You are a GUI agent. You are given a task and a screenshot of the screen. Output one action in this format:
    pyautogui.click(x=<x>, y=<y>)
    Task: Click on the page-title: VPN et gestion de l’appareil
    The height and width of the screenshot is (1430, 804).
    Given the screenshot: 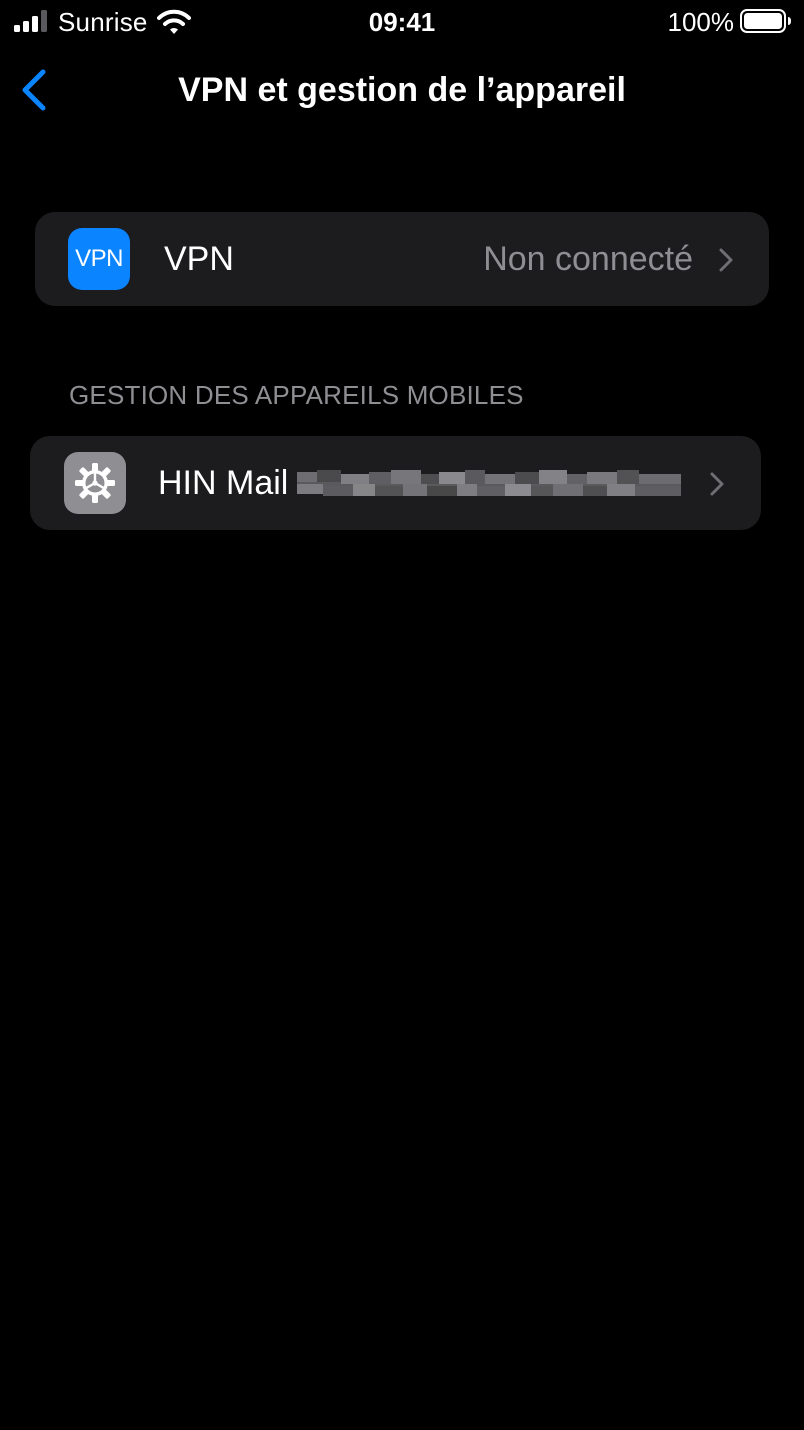 What is the action you would take?
    pyautogui.click(x=402, y=90)
    